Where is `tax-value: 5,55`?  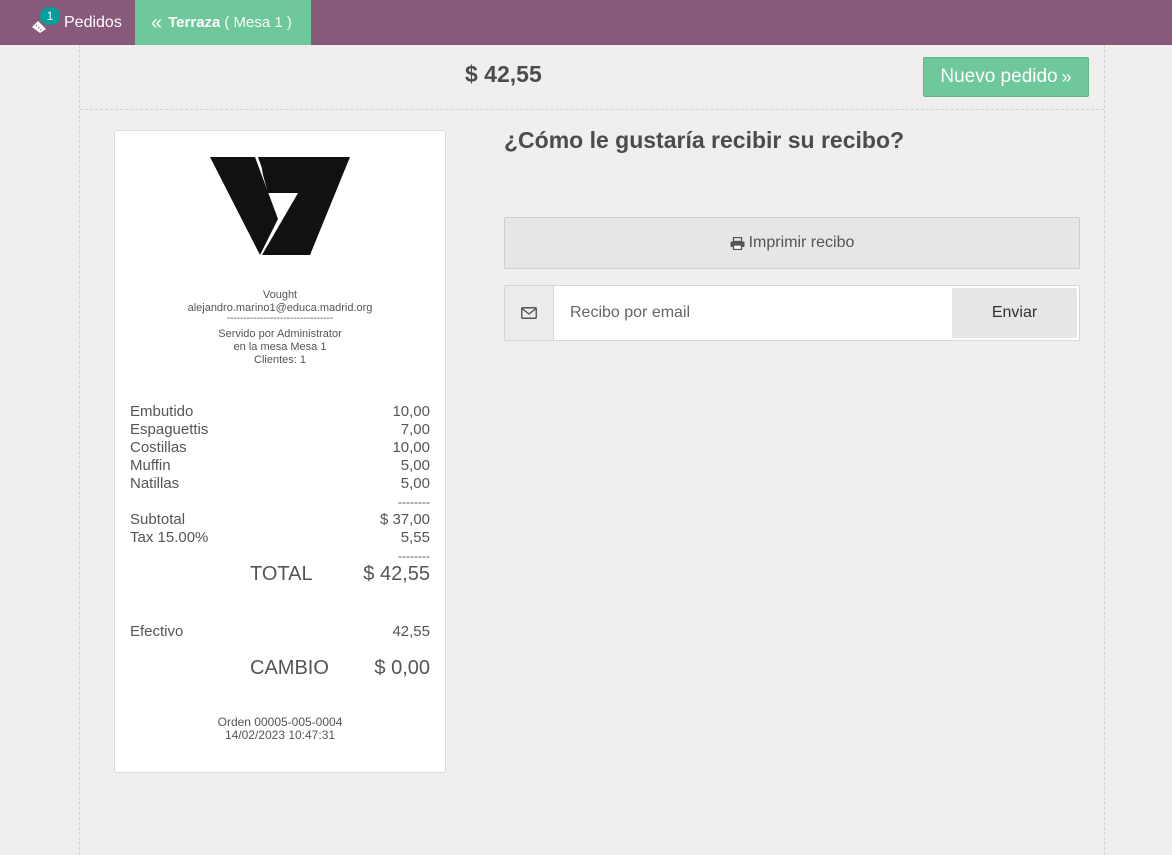
tax-value: 5,55 is located at coordinates (415, 537).